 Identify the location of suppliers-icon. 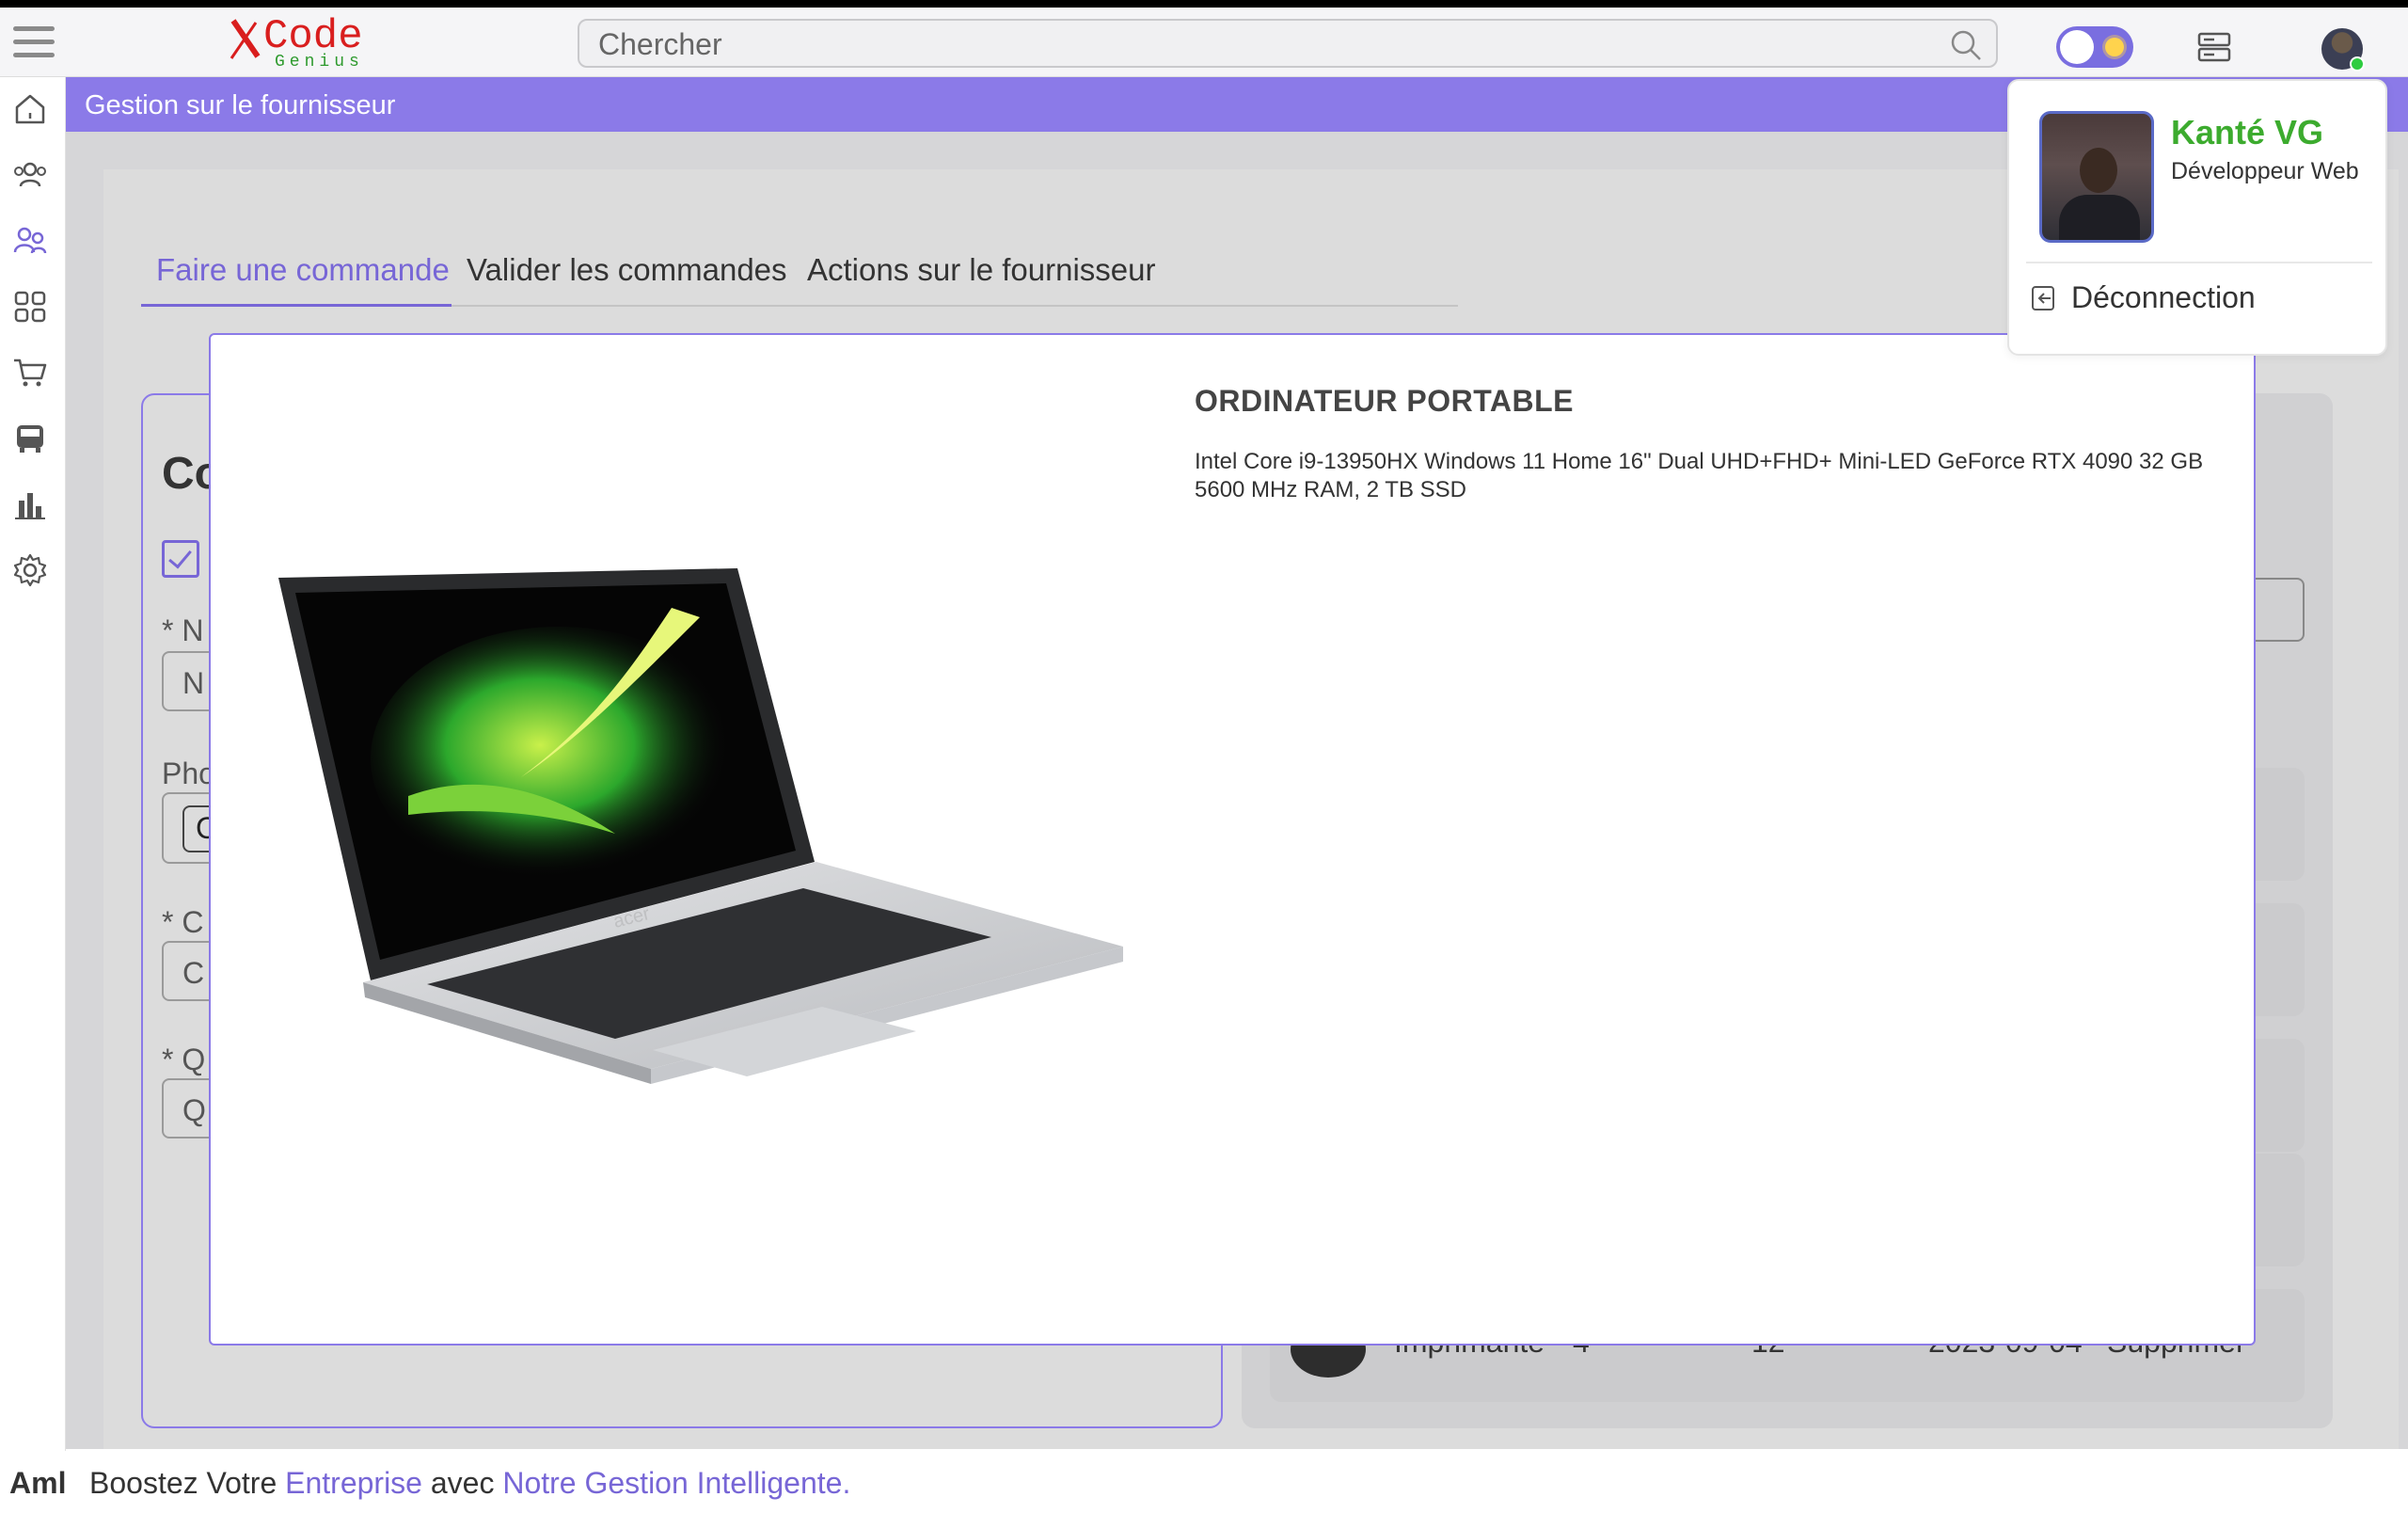
(30, 241).